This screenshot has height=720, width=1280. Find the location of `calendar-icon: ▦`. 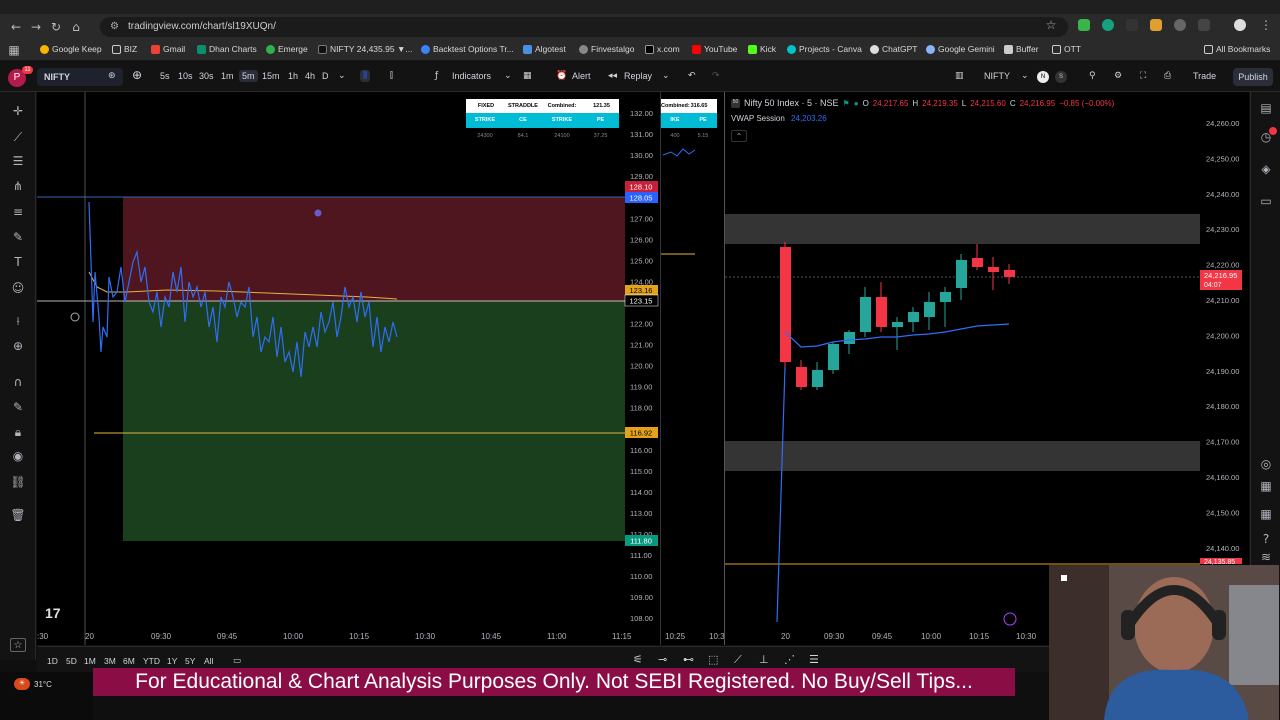

calendar-icon: ▦ is located at coordinates (1266, 515).